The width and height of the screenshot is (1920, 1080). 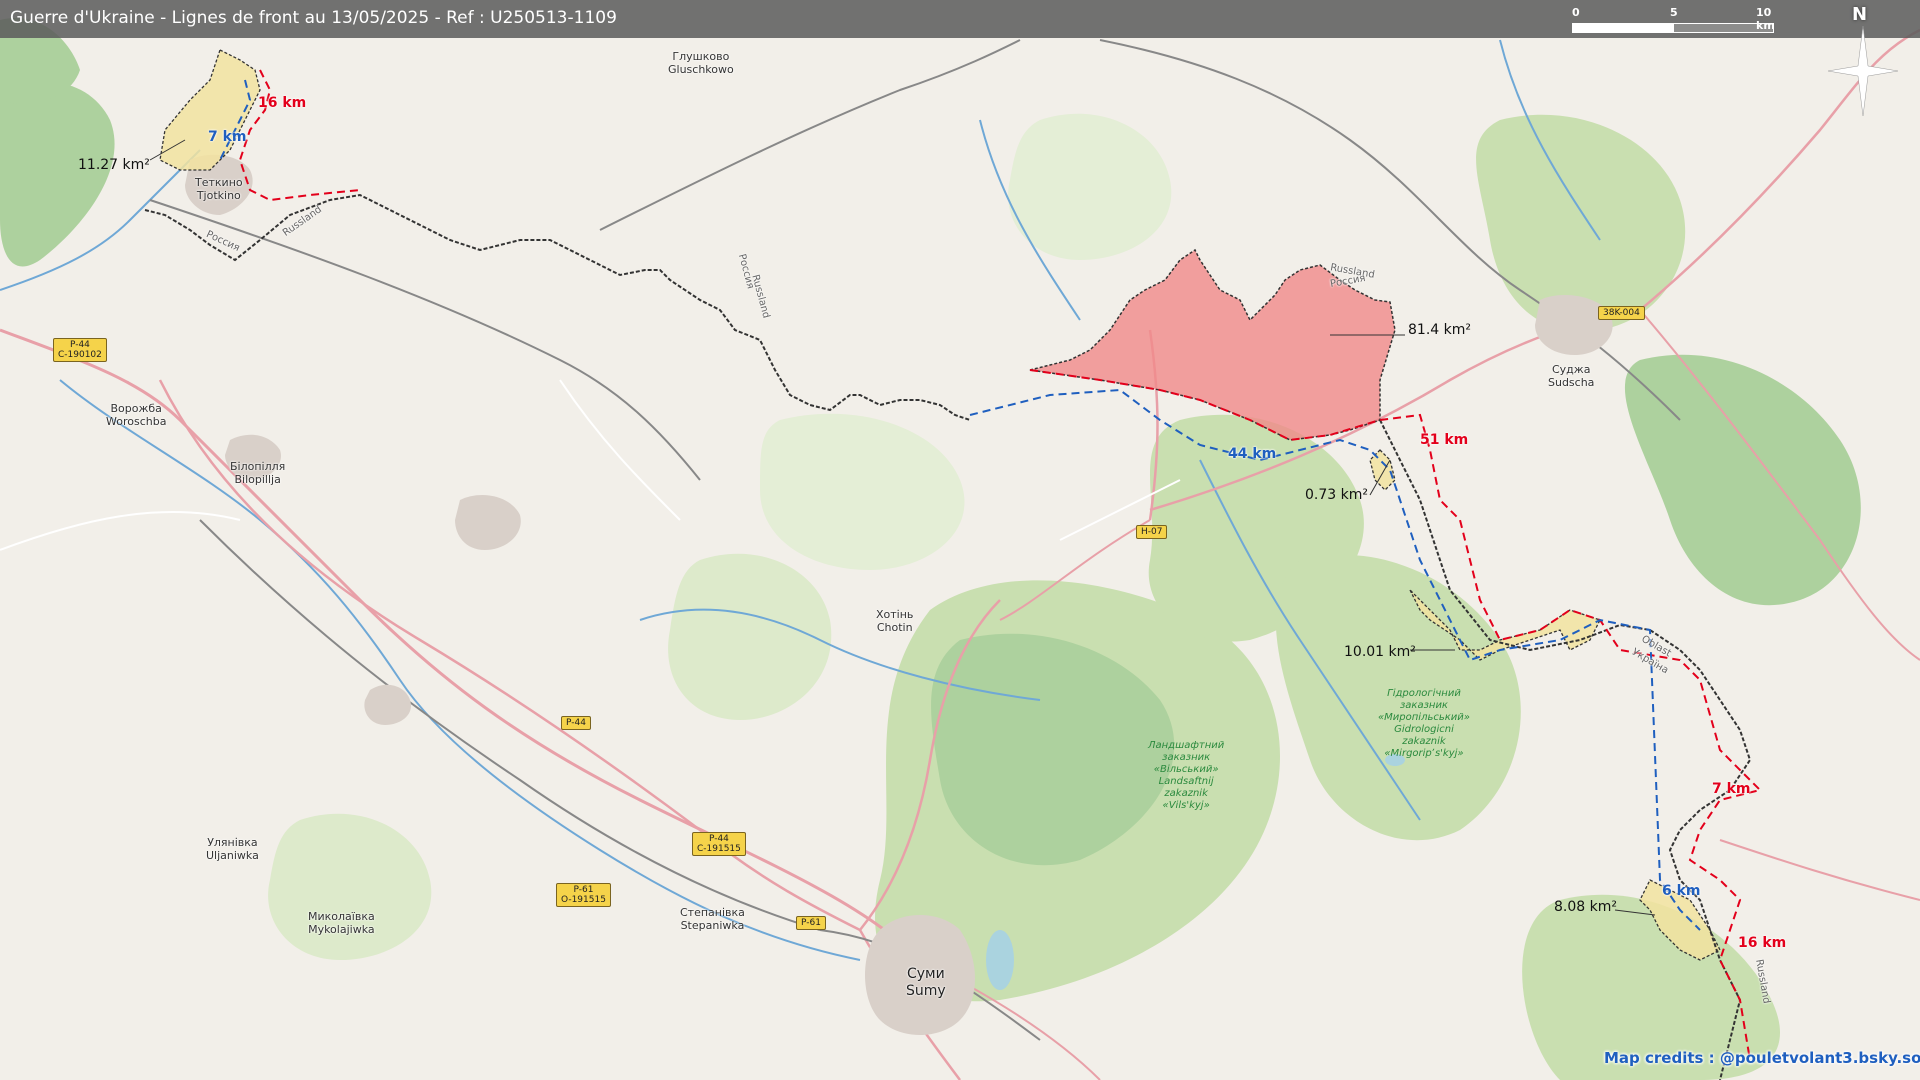 I want to click on place-mykolajiwka: Миколаївка Mykolajiwka, so click(x=341, y=923).